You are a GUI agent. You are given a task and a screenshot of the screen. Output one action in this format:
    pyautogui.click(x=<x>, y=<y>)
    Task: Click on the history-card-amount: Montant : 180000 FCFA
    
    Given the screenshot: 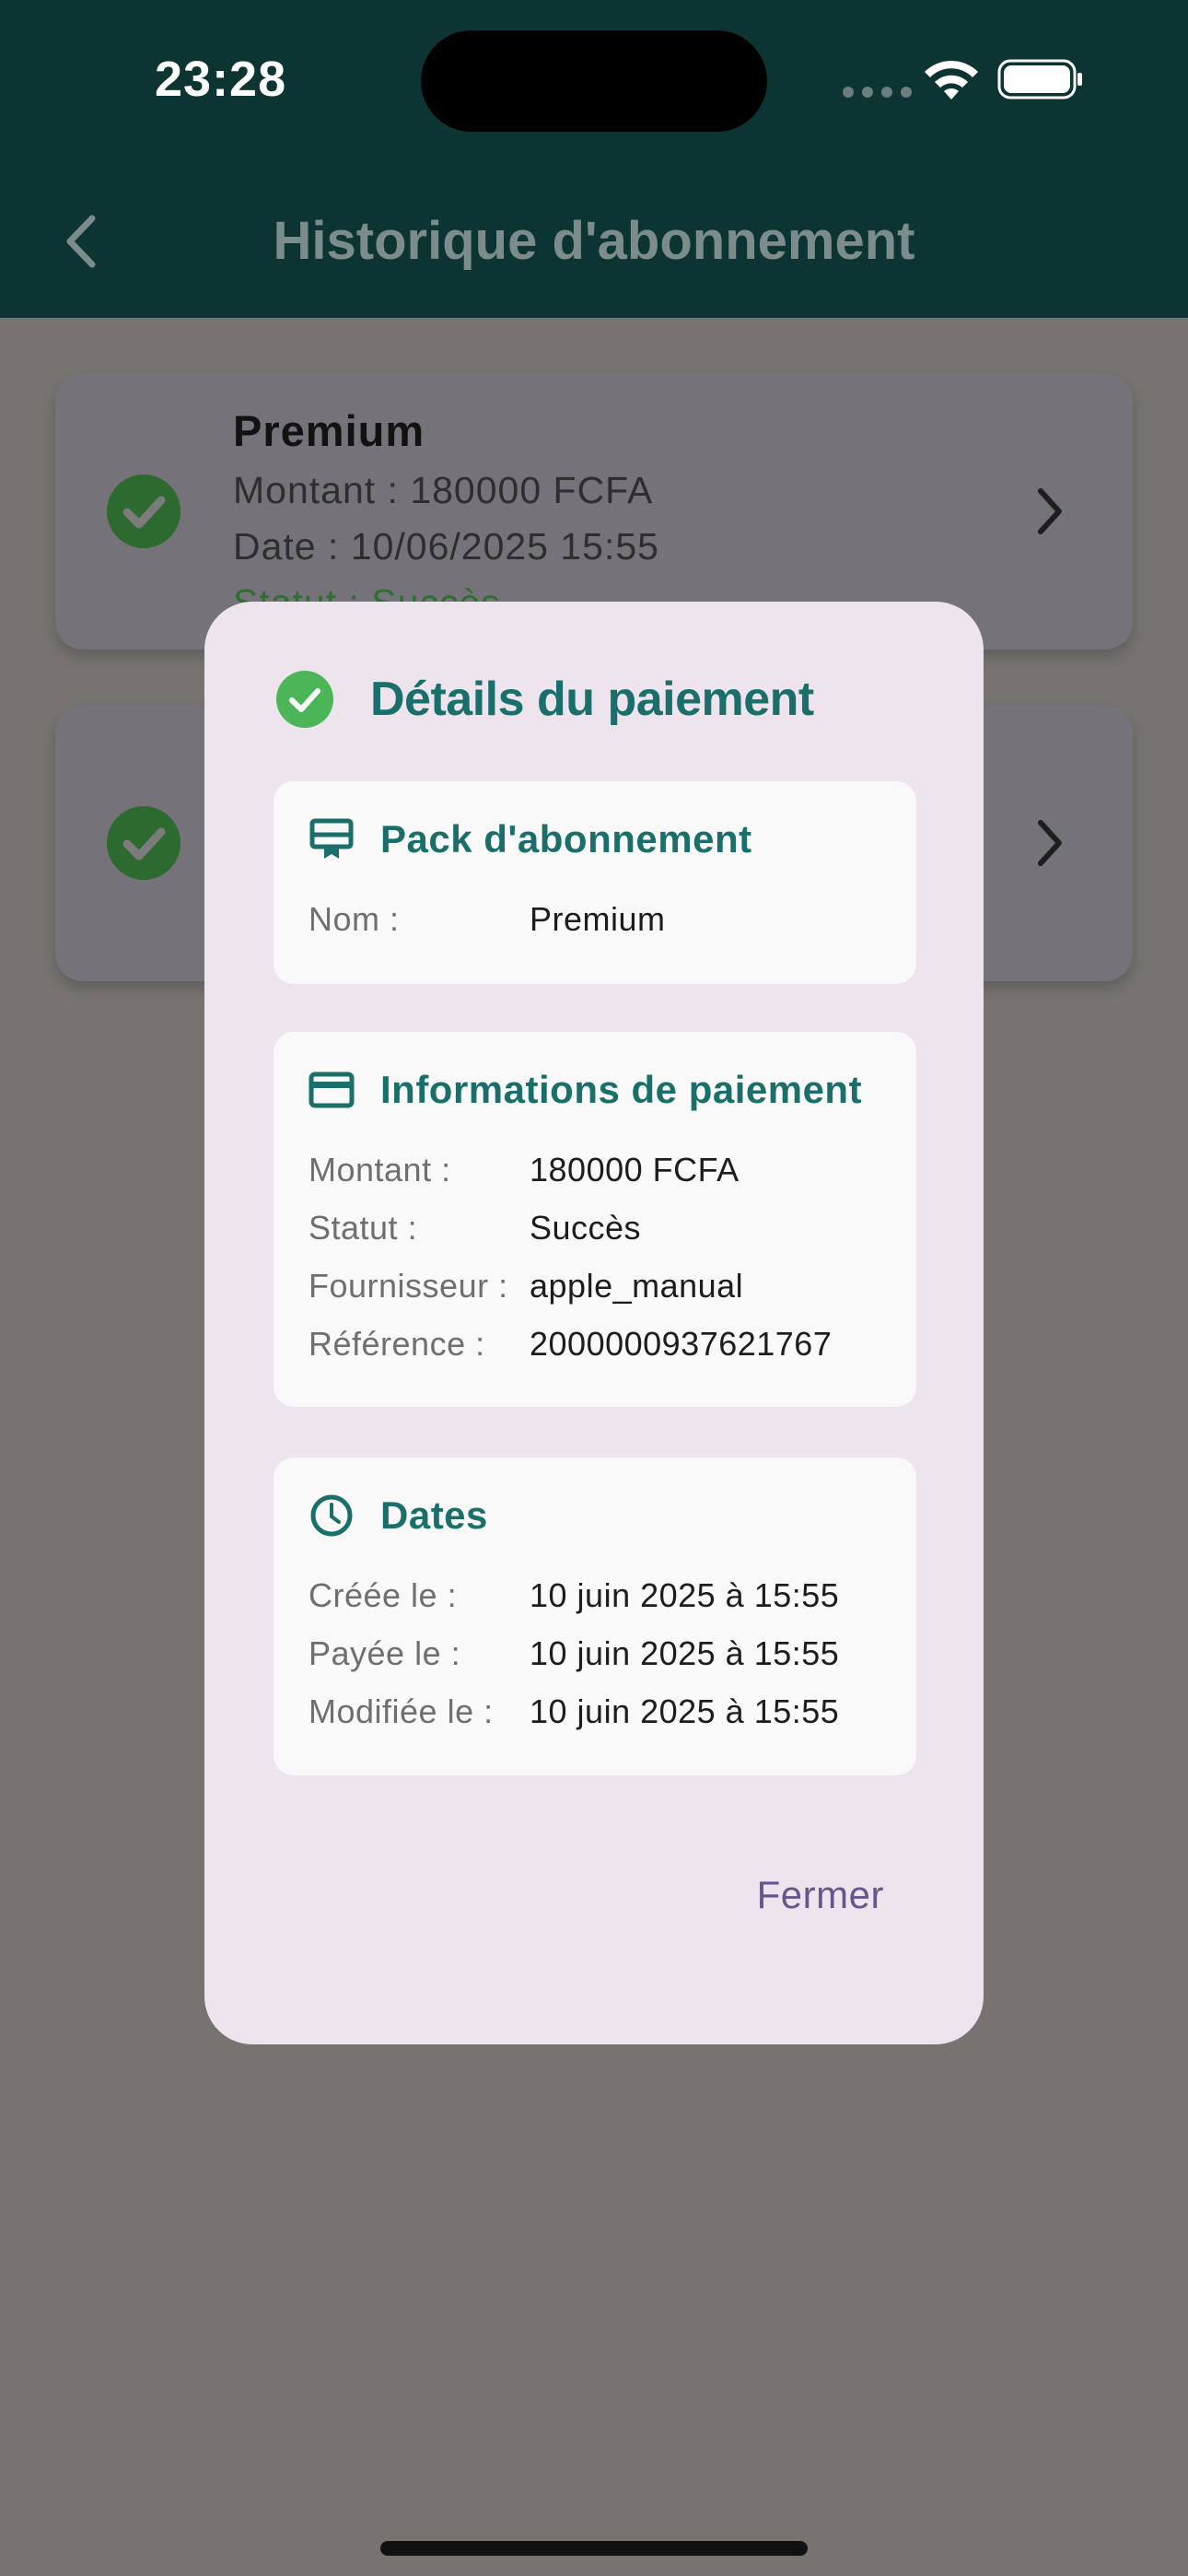 What is the action you would take?
    pyautogui.click(x=444, y=490)
    